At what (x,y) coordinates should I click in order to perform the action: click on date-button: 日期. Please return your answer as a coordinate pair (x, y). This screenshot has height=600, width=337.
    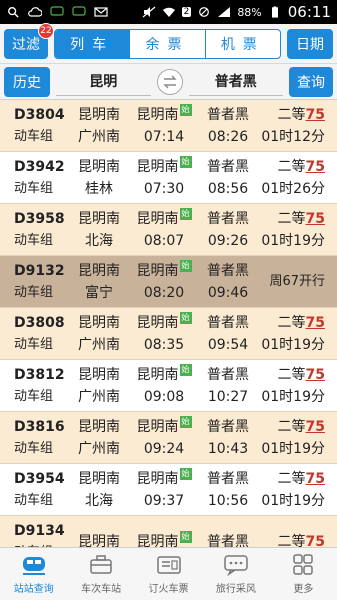
    Looking at the image, I should click on (310, 43).